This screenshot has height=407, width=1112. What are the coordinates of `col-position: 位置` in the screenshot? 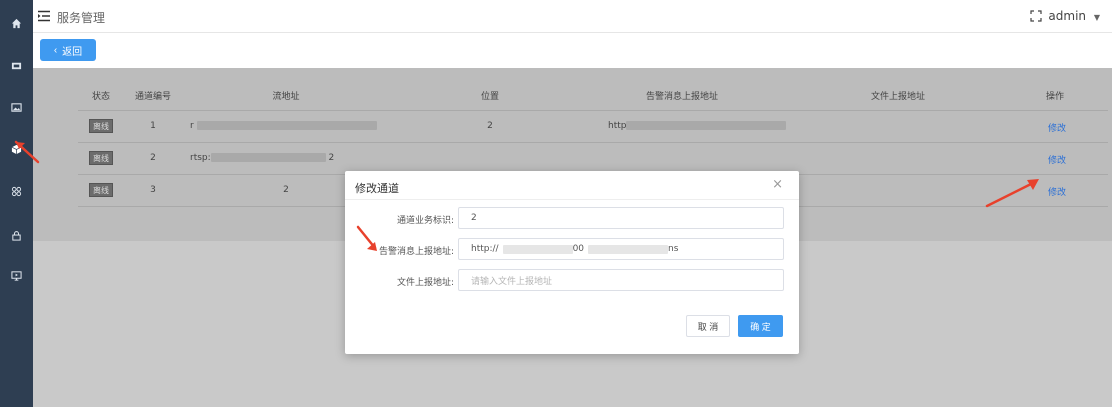 It's located at (490, 97).